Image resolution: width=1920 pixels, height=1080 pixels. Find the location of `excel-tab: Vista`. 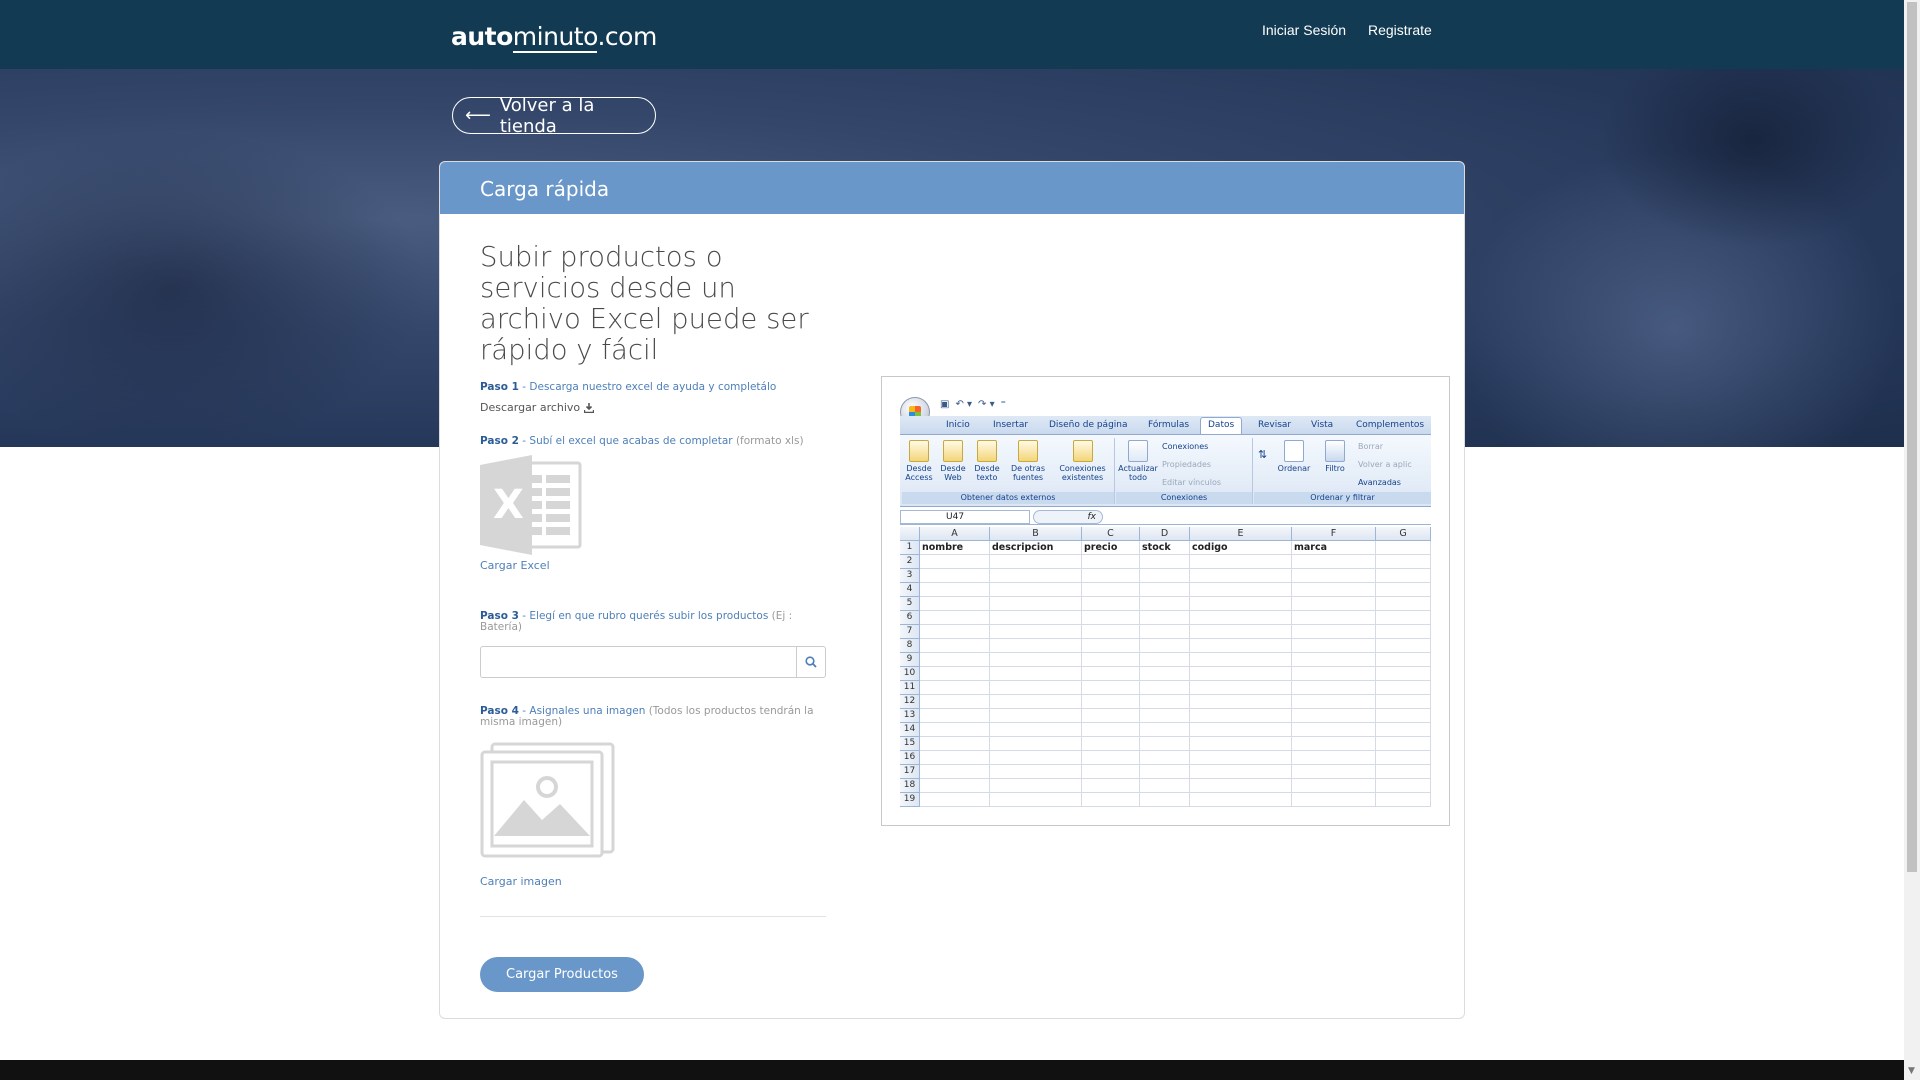

excel-tab: Vista is located at coordinates (1322, 425).